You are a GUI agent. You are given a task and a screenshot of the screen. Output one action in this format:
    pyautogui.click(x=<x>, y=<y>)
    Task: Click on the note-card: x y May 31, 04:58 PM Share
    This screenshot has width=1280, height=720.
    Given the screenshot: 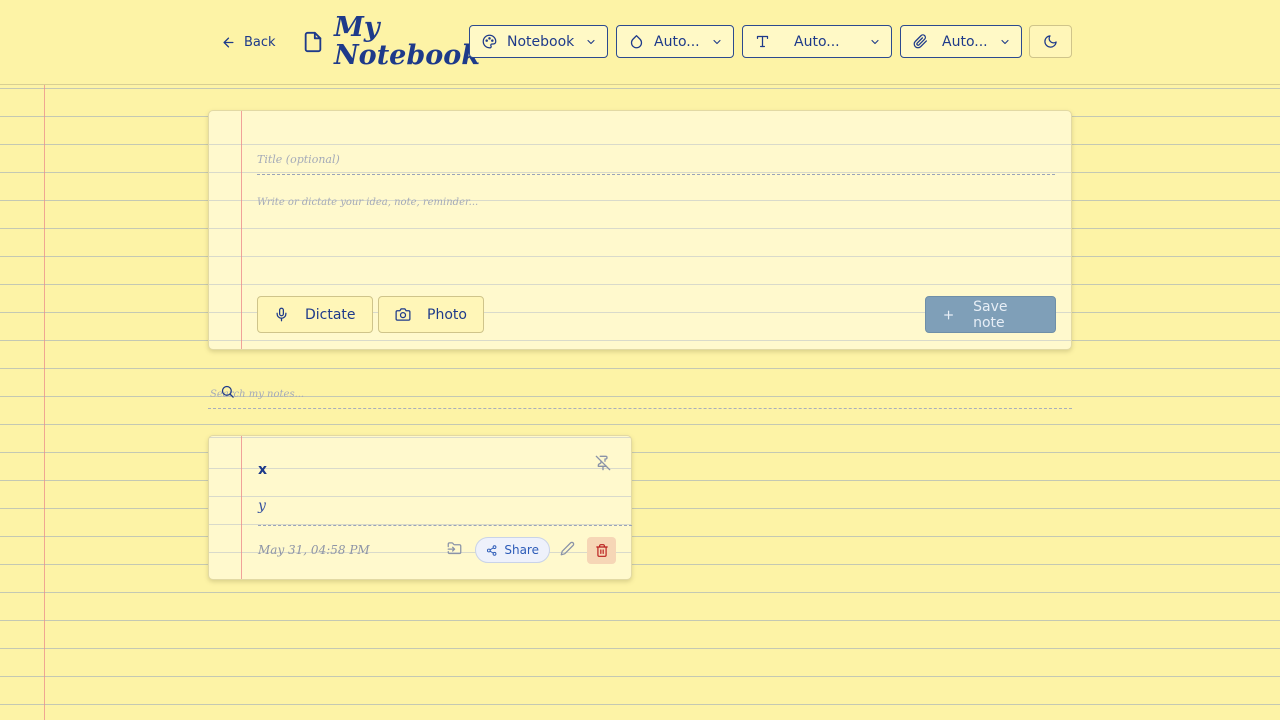 What is the action you would take?
    pyautogui.click(x=420, y=507)
    